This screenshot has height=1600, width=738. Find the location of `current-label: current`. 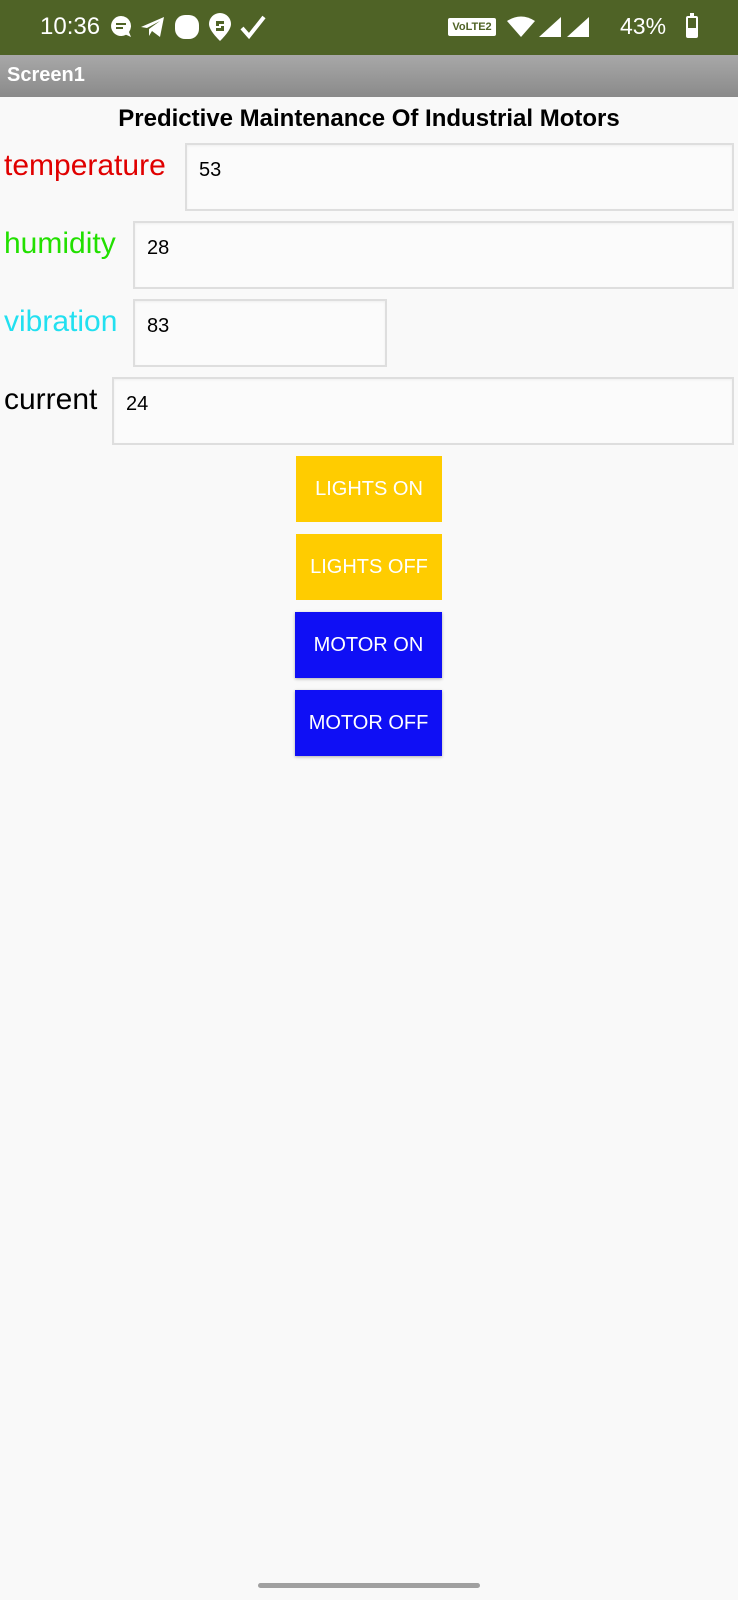

current-label: current is located at coordinates (51, 399).